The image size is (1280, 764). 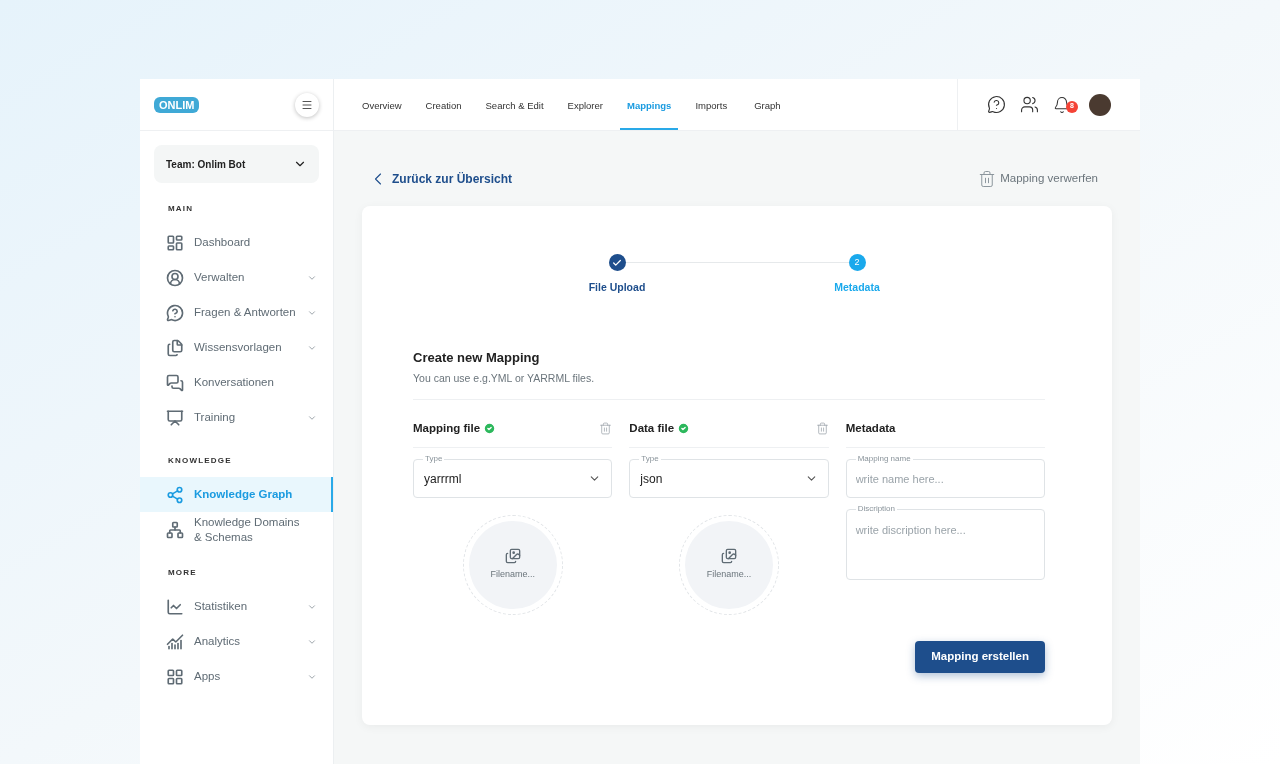 I want to click on sidebar-item: Analytics, so click(x=236, y=641).